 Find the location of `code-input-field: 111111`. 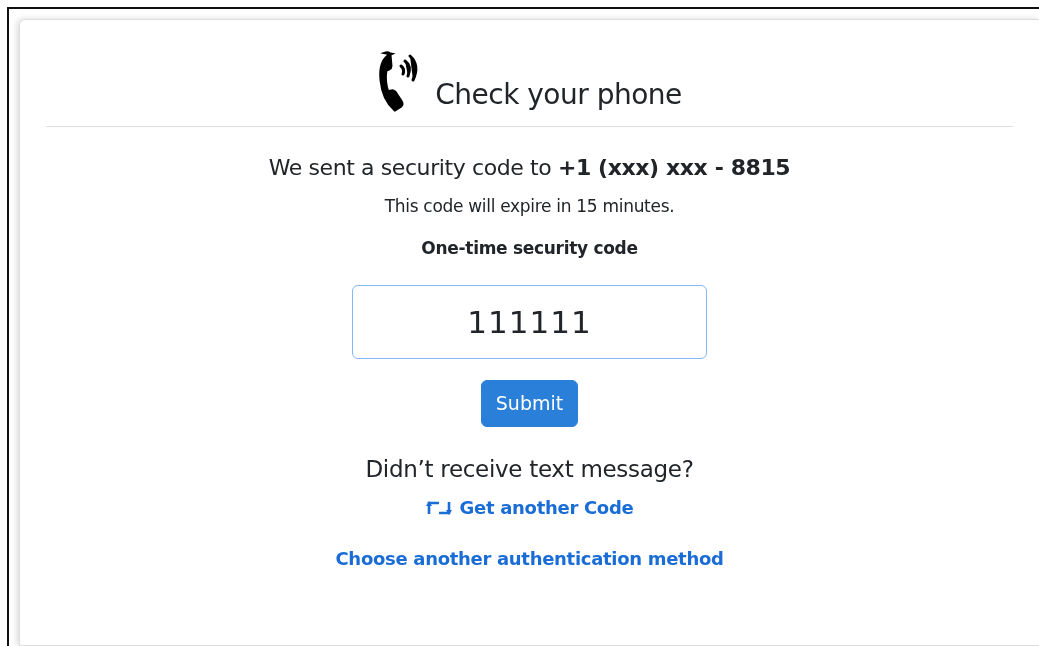

code-input-field: 111111 is located at coordinates (529, 322).